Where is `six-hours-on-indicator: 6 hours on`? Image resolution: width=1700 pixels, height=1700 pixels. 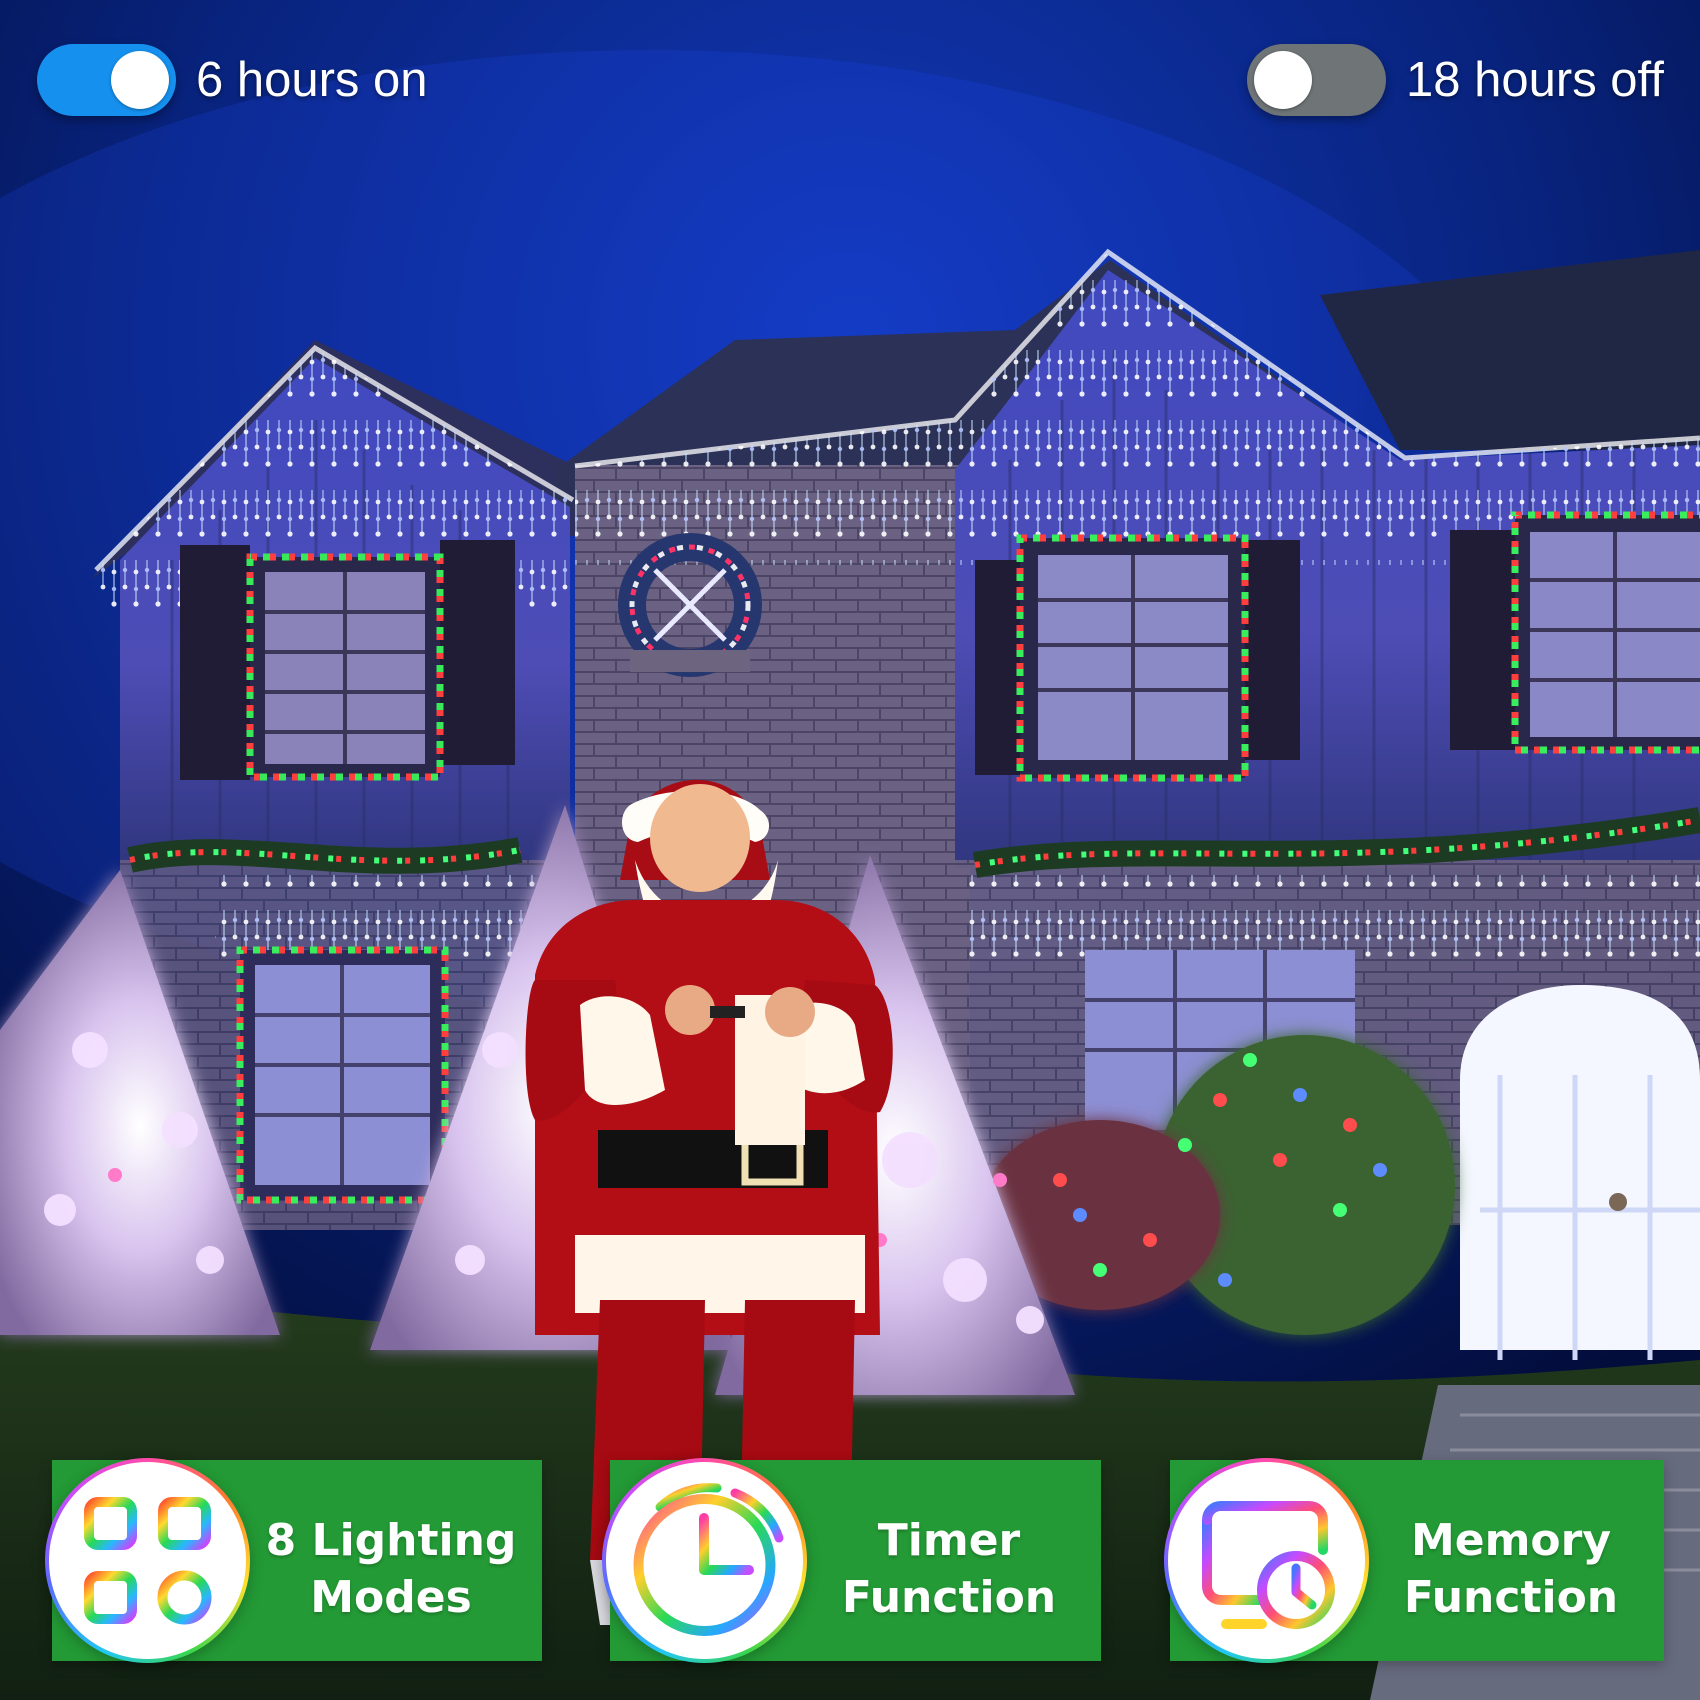 six-hours-on-indicator: 6 hours on is located at coordinates (232, 80).